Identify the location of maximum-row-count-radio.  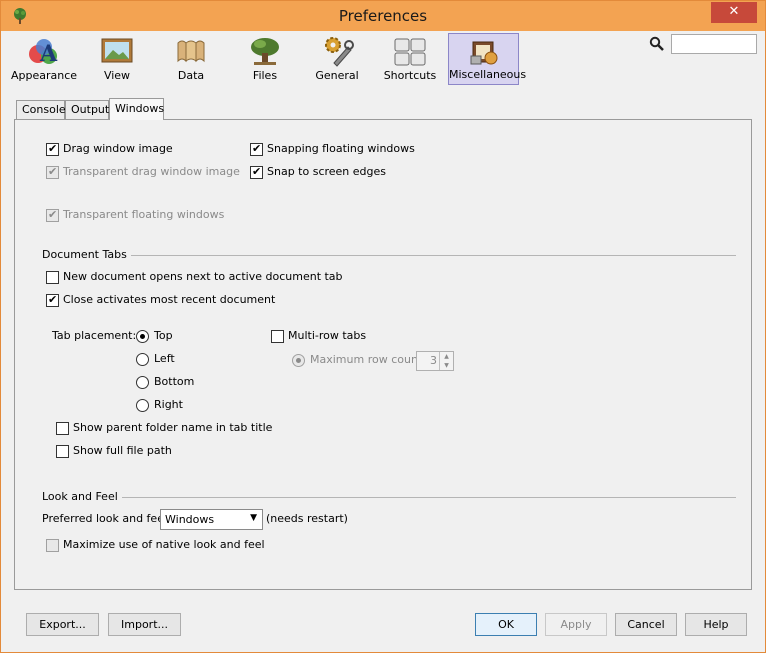
(298, 360).